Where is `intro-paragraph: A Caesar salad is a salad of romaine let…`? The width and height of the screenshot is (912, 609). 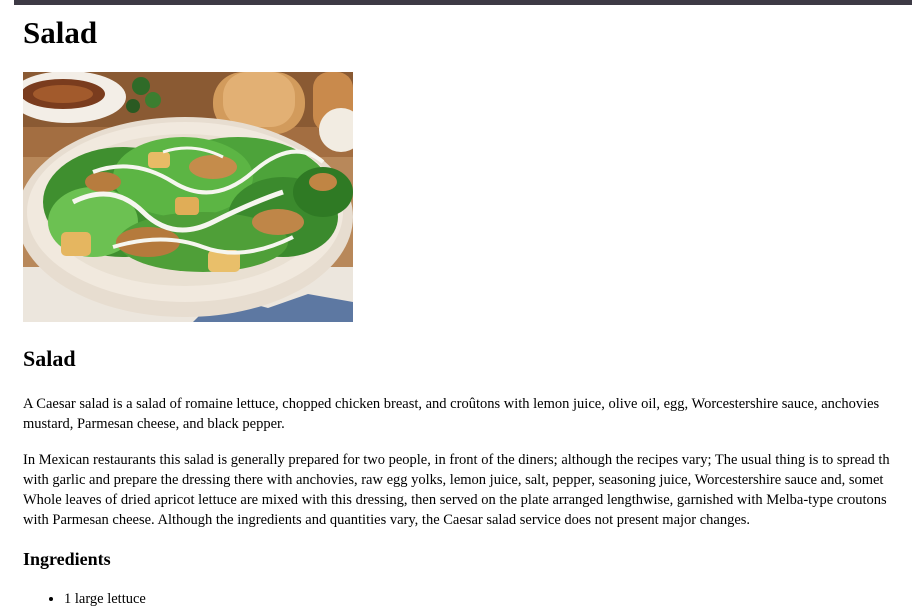 intro-paragraph: A Caesar salad is a salad of romaine let… is located at coordinates (467, 414).